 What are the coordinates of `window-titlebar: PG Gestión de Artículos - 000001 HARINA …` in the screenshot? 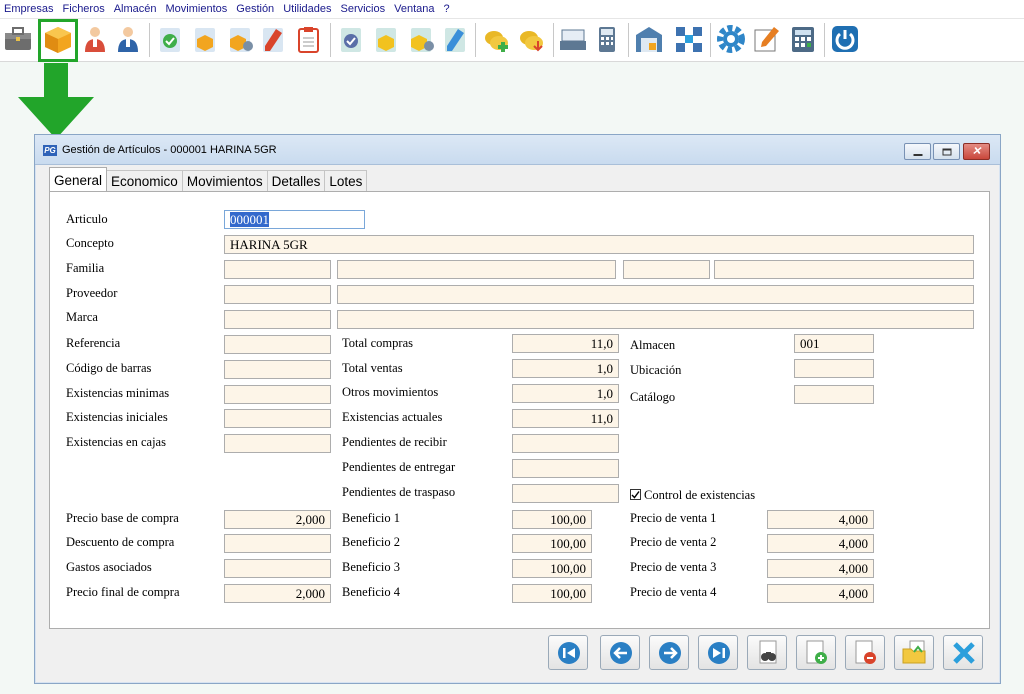 It's located at (517, 150).